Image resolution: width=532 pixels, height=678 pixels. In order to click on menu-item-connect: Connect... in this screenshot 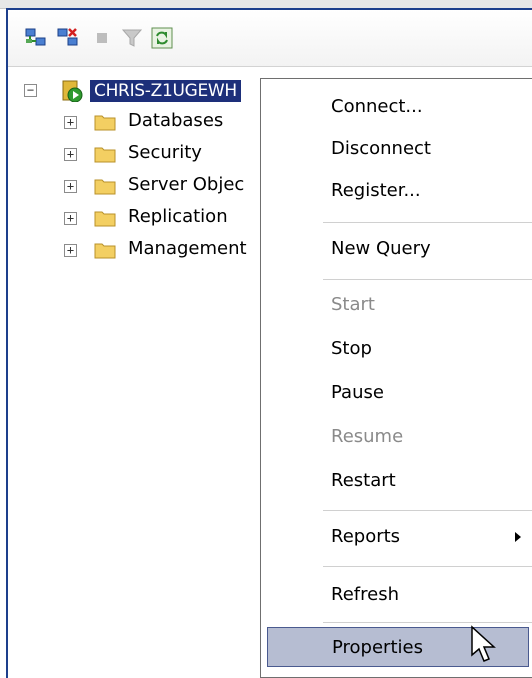, I will do `click(396, 107)`.